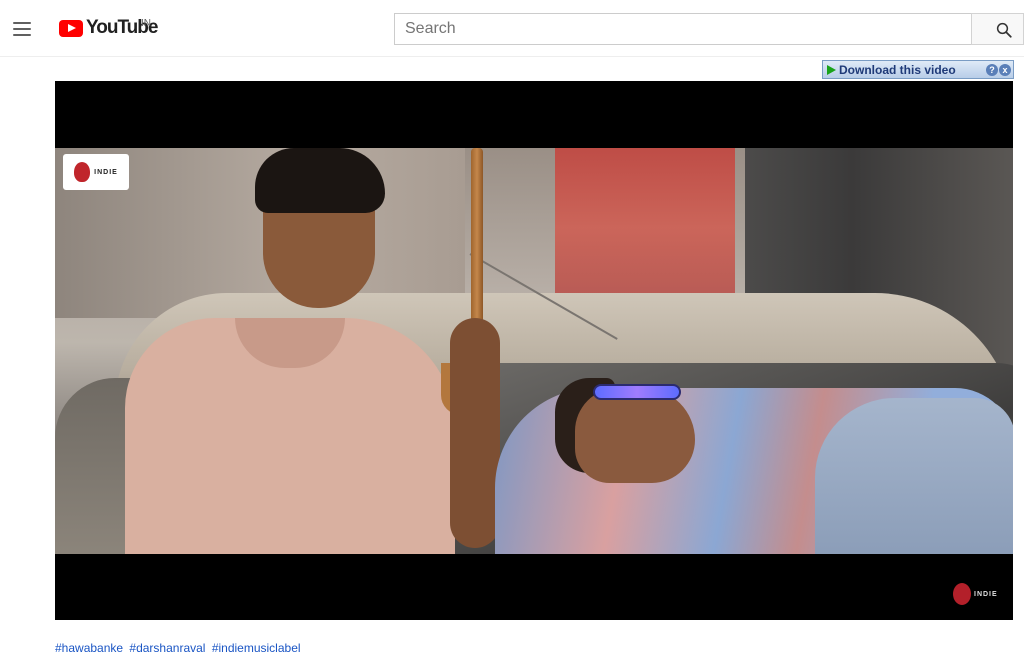 The width and height of the screenshot is (1024, 655). Describe the element at coordinates (986, 594) in the screenshot. I see `watermark-text: INDIE` at that location.